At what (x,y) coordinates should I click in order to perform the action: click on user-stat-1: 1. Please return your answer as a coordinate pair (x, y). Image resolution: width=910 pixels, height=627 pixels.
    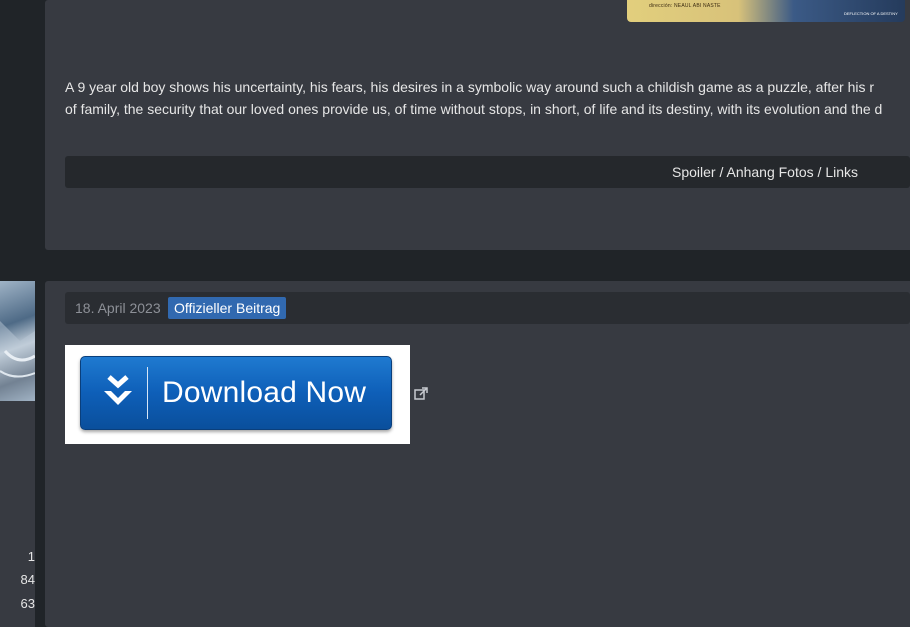
    Looking at the image, I should click on (31, 556).